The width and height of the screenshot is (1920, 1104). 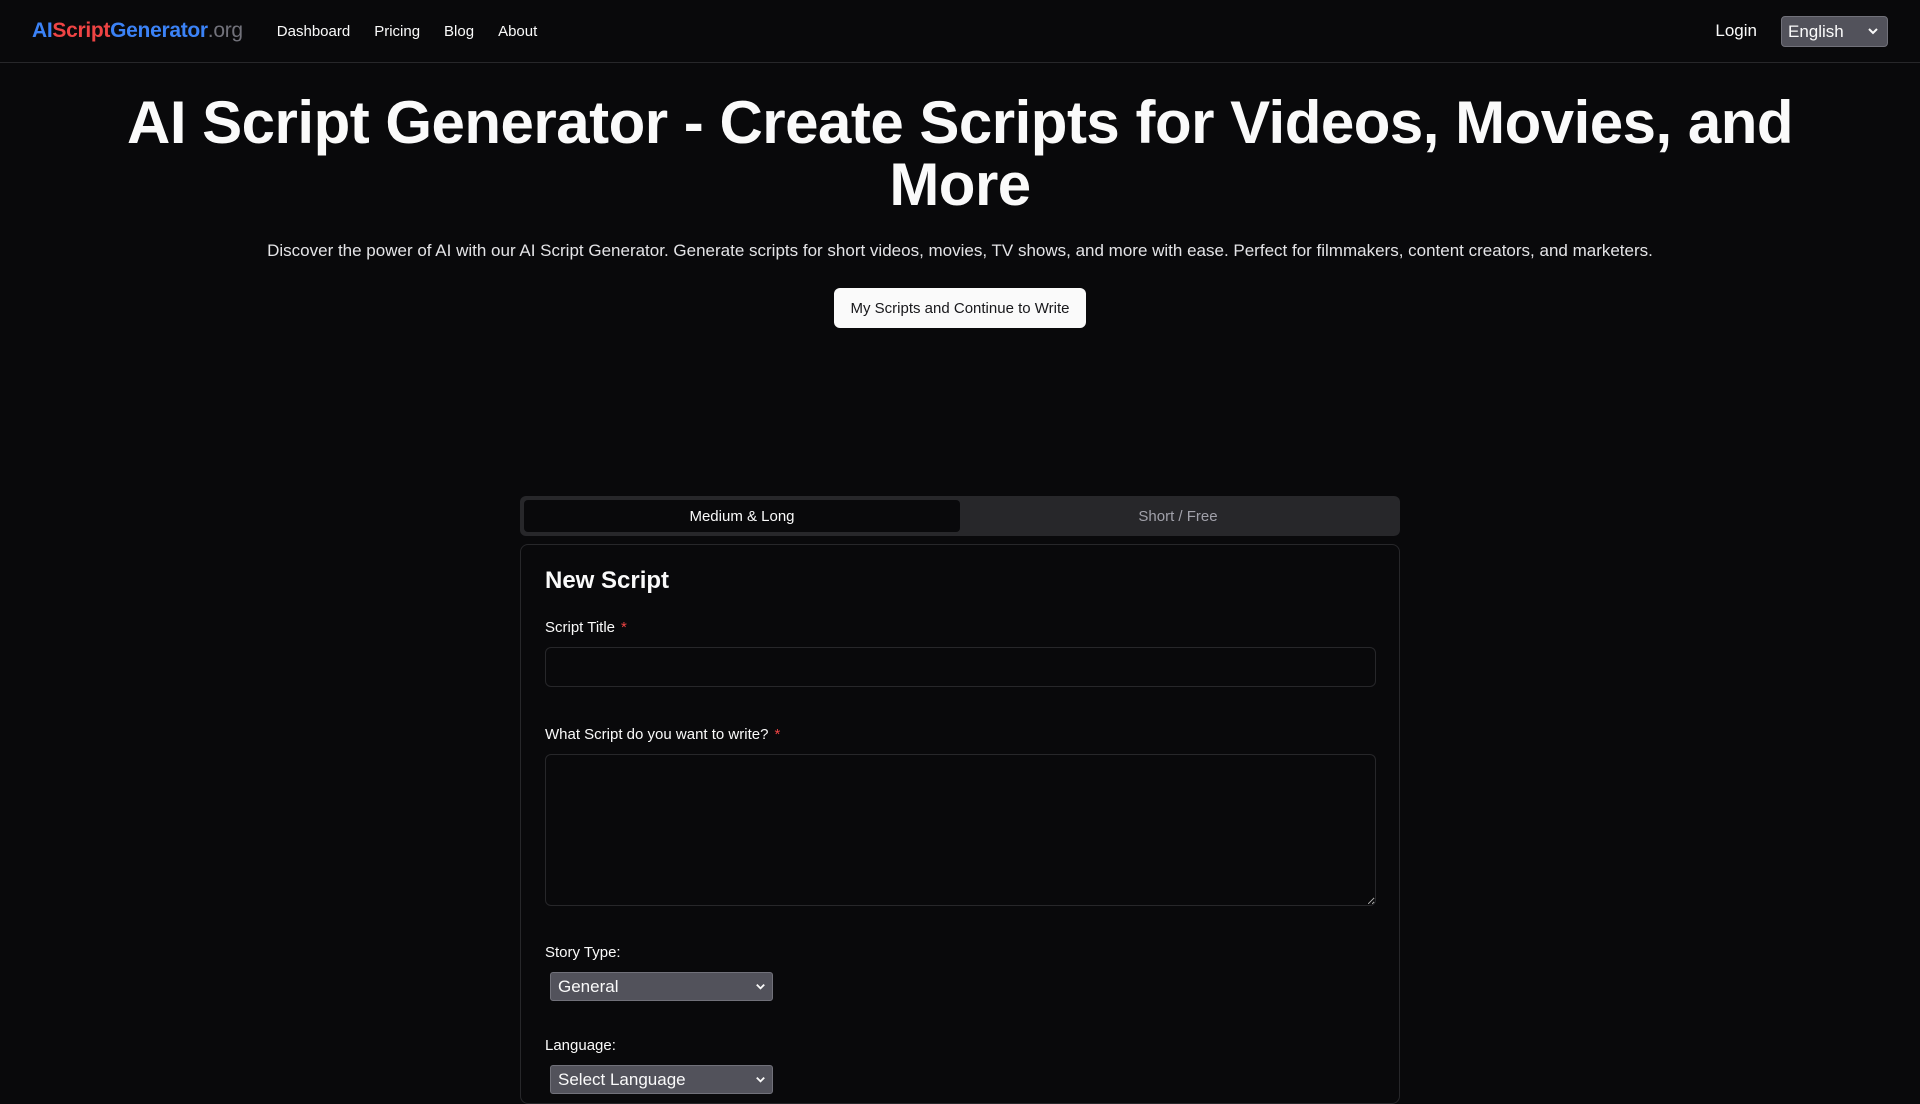 I want to click on script-prompt-textarea, so click(x=960, y=830).